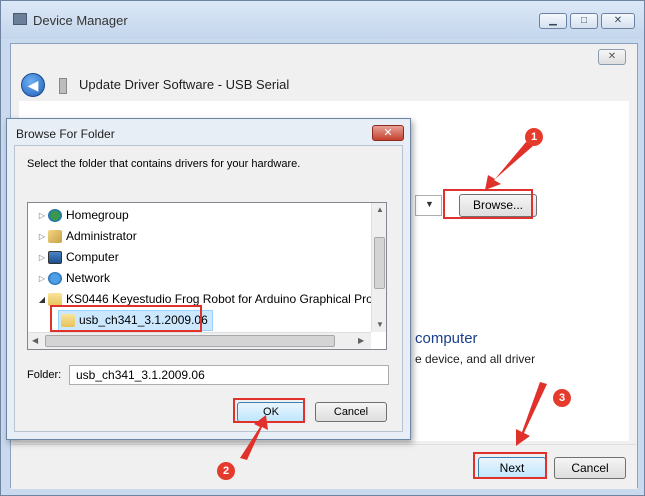 The width and height of the screenshot is (645, 496). What do you see at coordinates (562, 398) in the screenshot?
I see `step-badge-3: 3` at bounding box center [562, 398].